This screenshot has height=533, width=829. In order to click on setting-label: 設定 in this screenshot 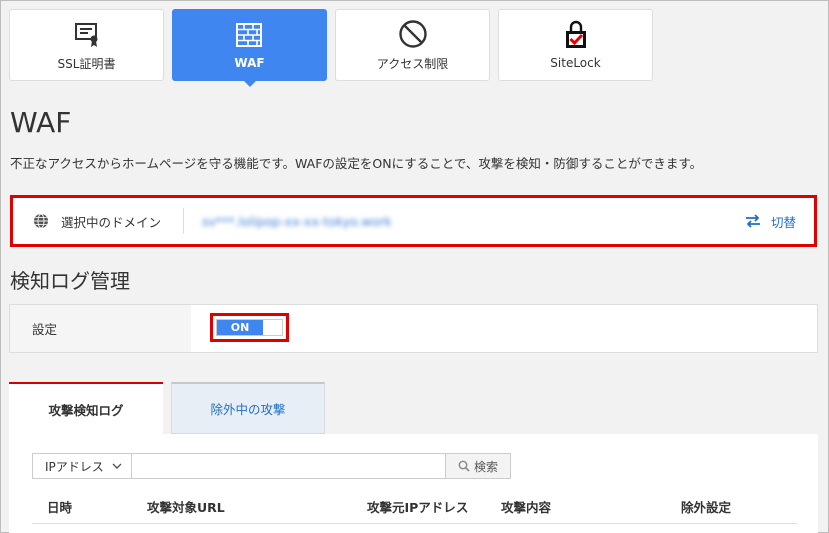, I will do `click(100, 328)`.